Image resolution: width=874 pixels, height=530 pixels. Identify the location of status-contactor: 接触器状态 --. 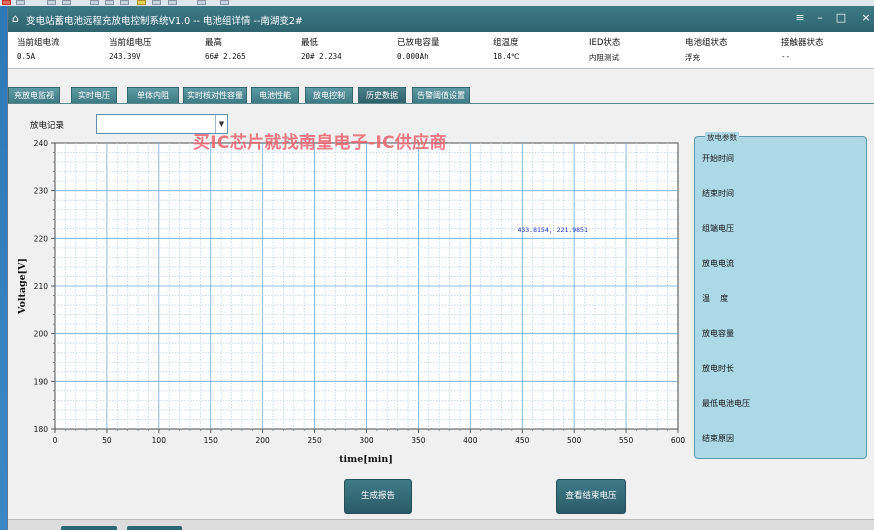
(802, 48).